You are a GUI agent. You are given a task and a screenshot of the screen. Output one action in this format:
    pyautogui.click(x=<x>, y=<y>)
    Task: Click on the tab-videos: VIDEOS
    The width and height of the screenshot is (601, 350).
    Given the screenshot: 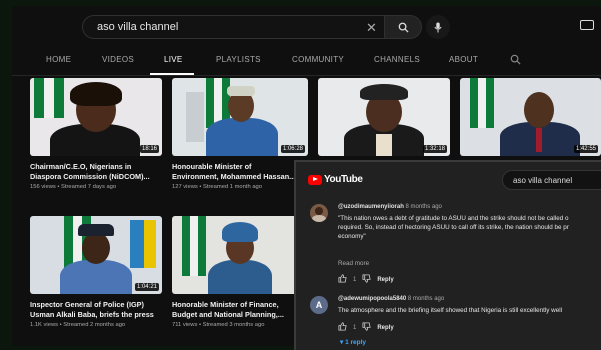 What is the action you would take?
    pyautogui.click(x=118, y=59)
    